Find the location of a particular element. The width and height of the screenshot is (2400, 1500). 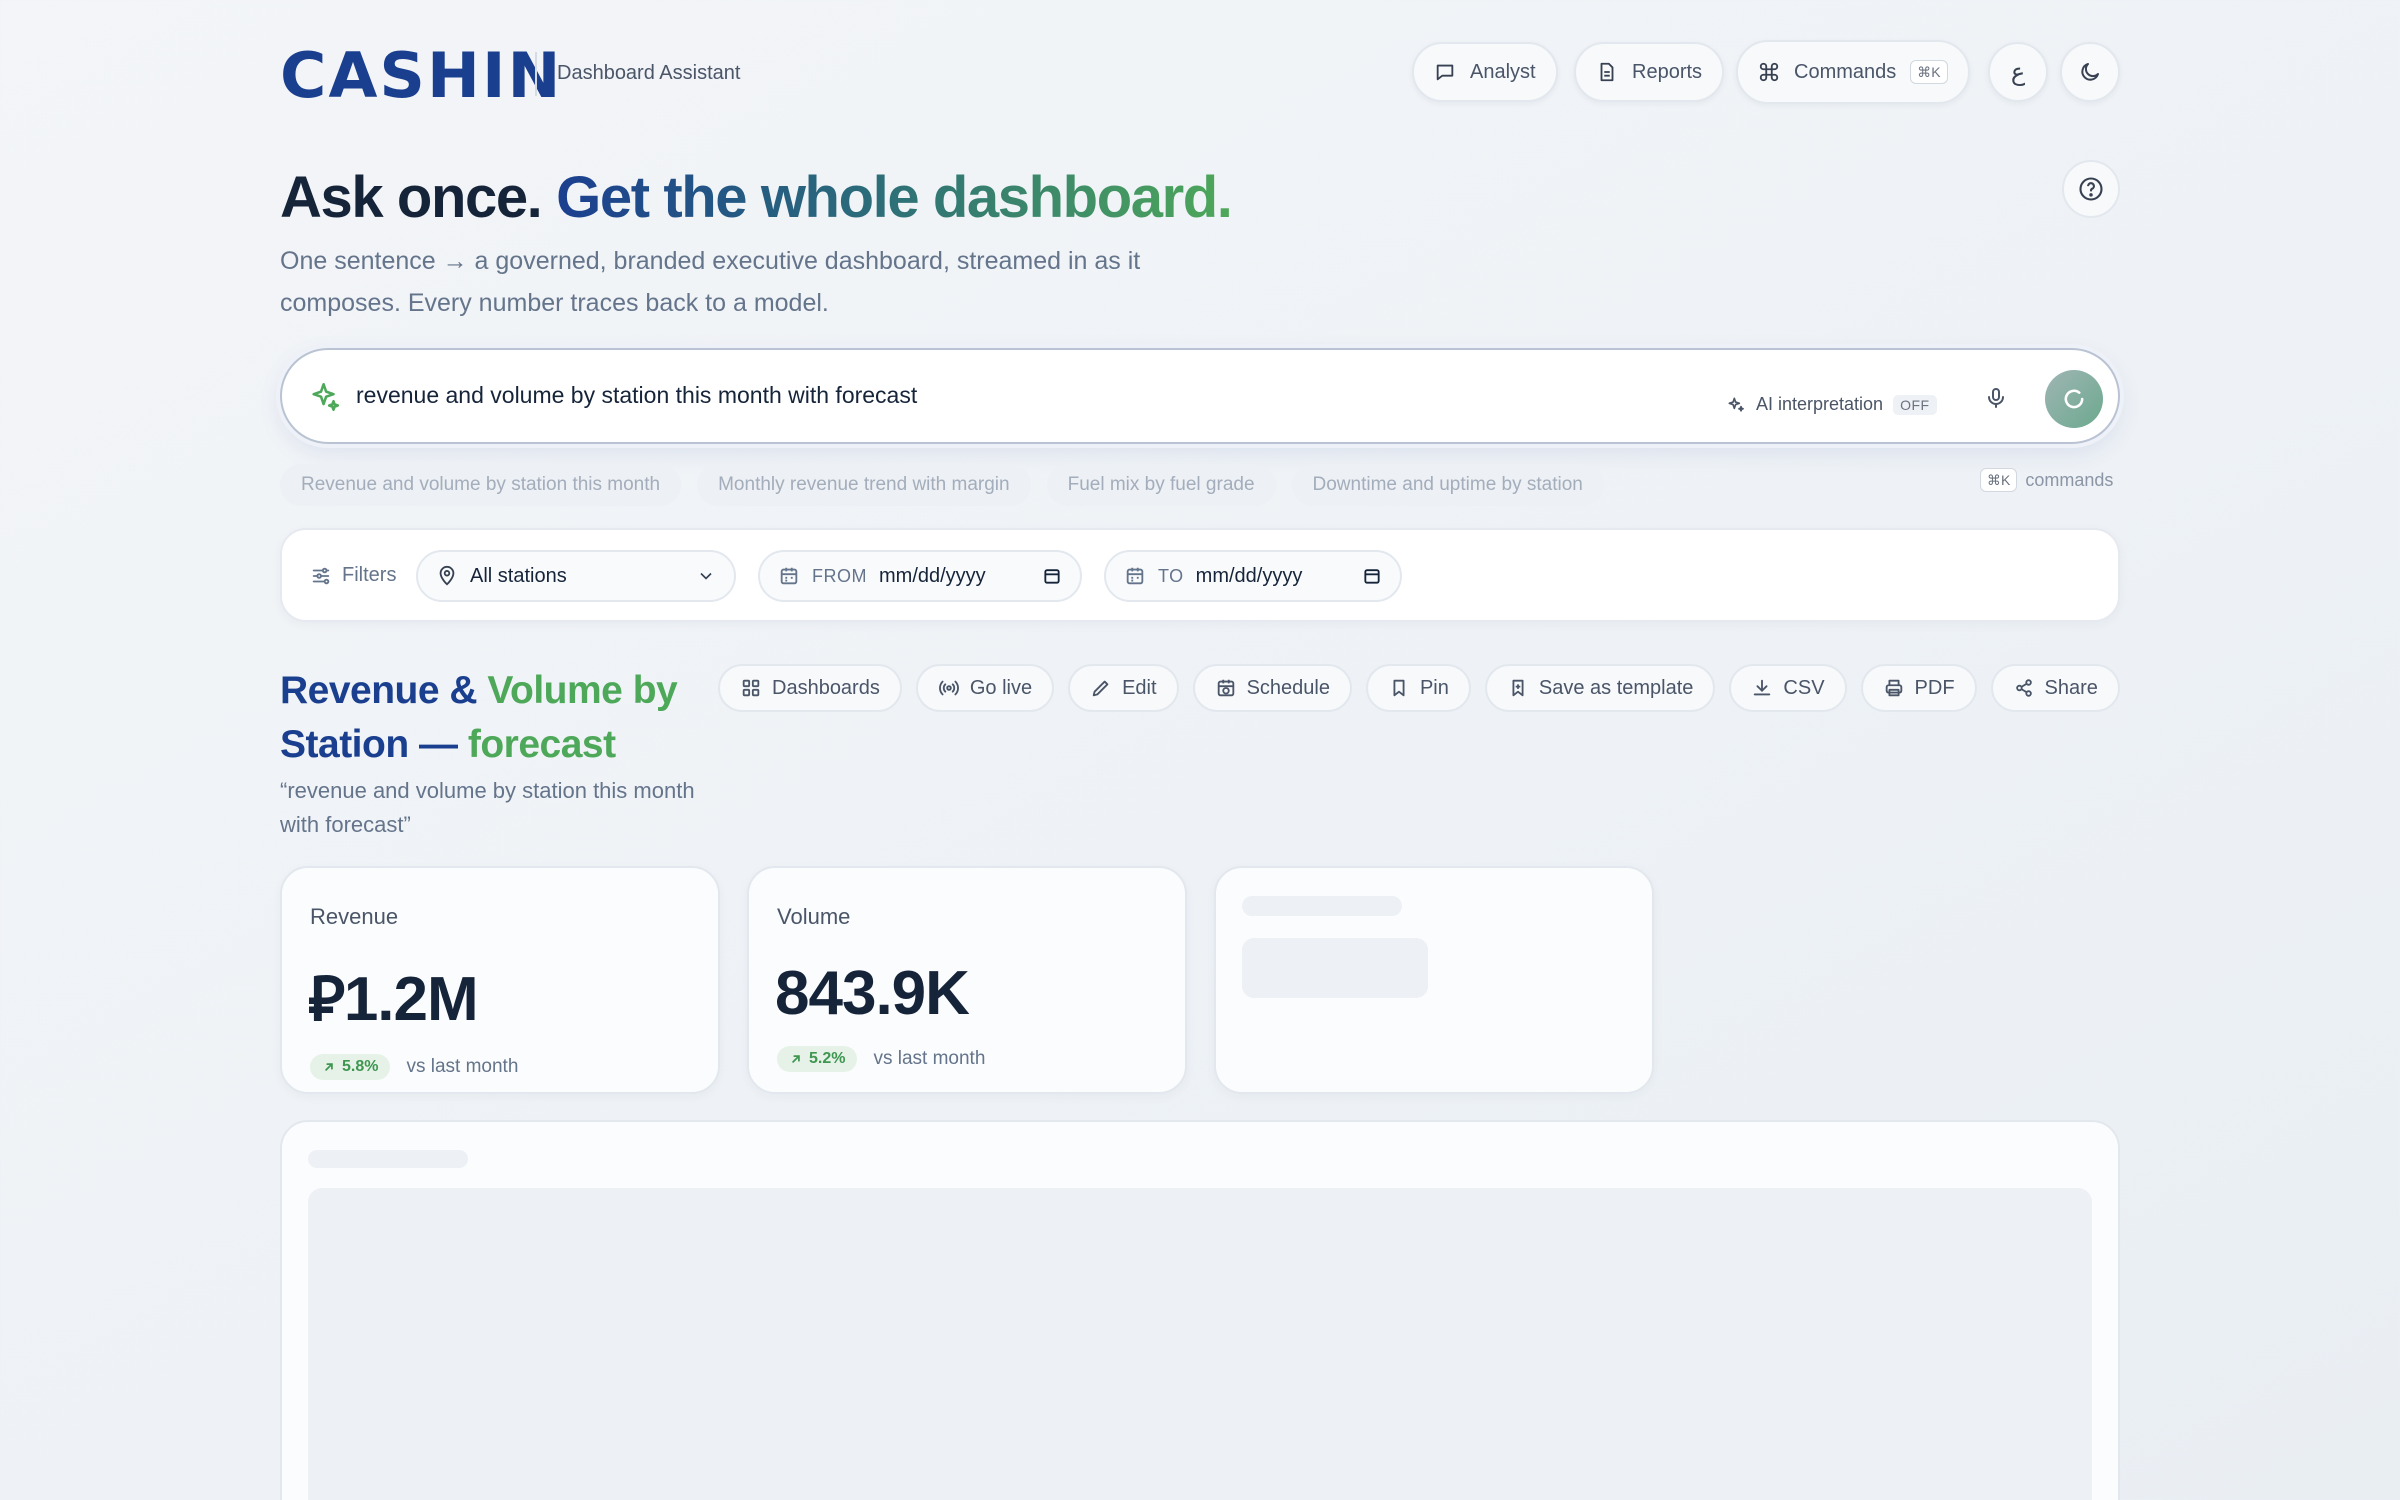

kpi-card-revenue: Revenue ⃁1.2M 5.8% vs last month is located at coordinates (500, 980).